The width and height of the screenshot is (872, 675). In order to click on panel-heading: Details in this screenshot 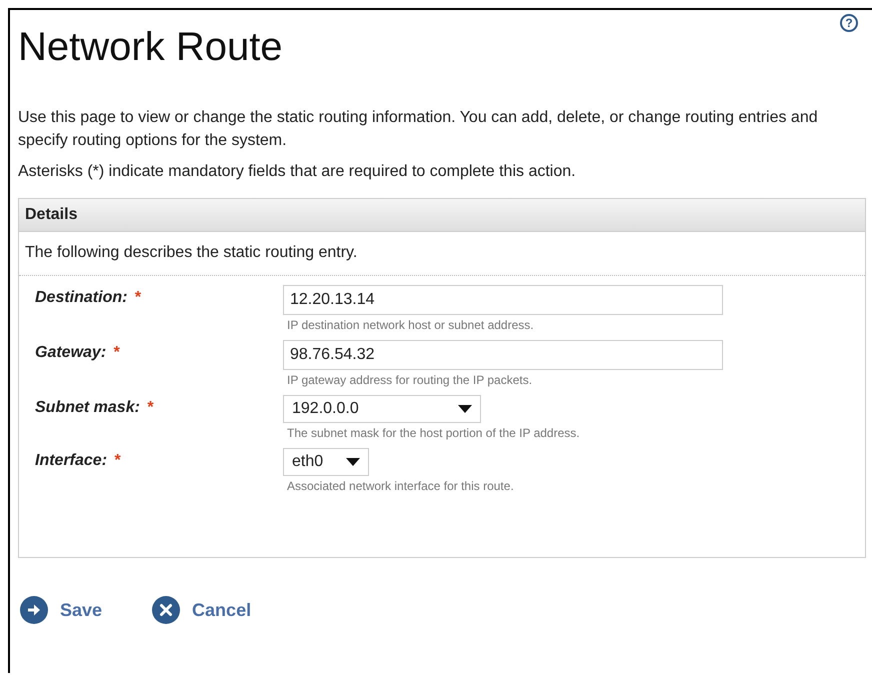, I will do `click(51, 215)`.